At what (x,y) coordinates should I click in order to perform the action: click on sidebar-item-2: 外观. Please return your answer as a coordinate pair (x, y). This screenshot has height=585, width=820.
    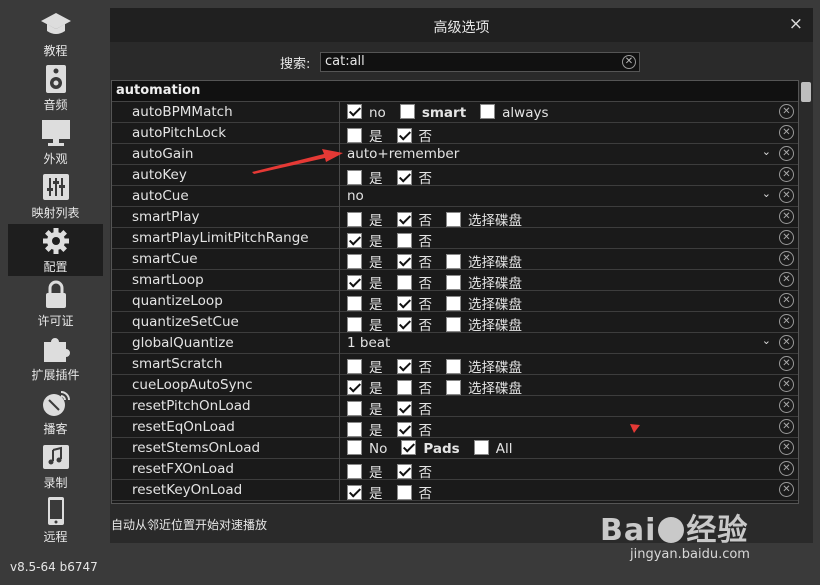
    Looking at the image, I should click on (55, 142).